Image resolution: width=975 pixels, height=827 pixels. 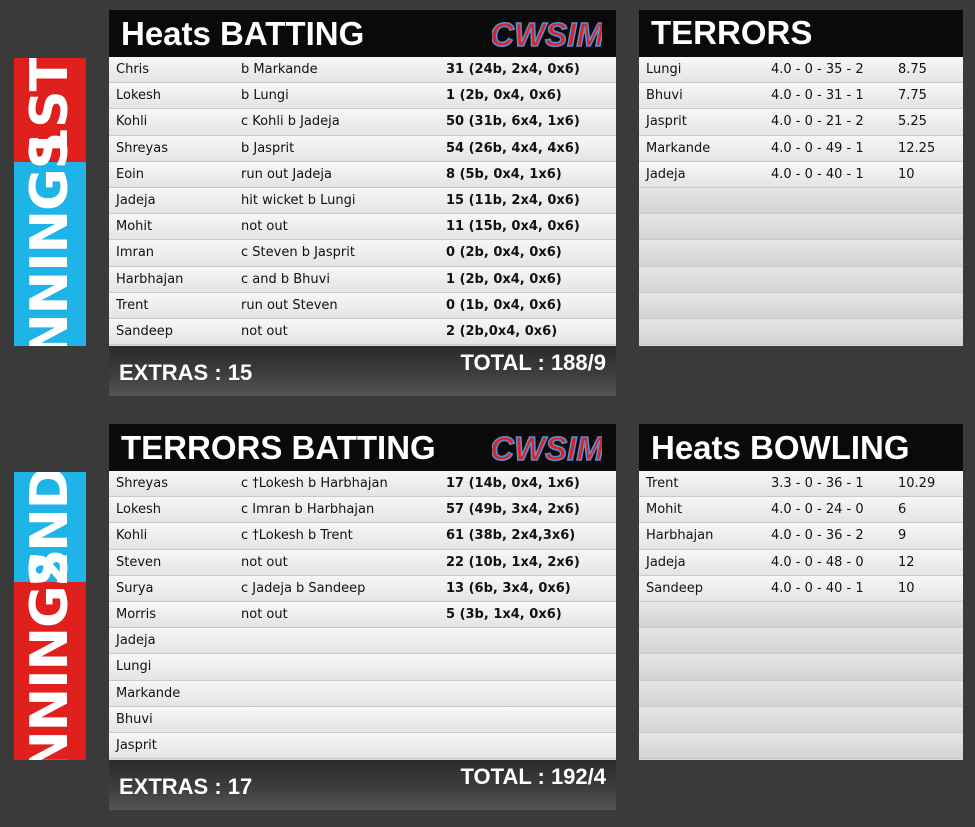 I want to click on innings-1-batting-header: Heats BATTING CWSIM, so click(x=362, y=33).